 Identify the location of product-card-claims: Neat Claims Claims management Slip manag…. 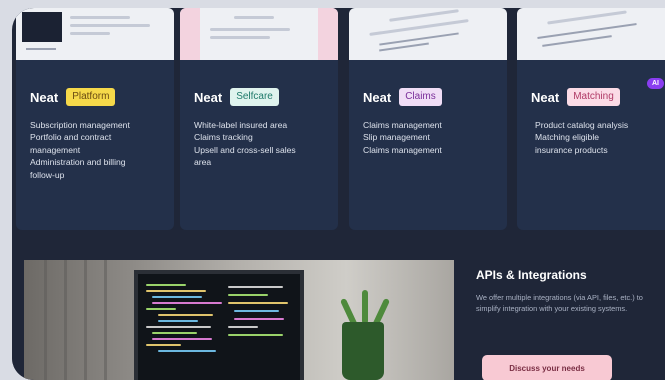
(428, 119).